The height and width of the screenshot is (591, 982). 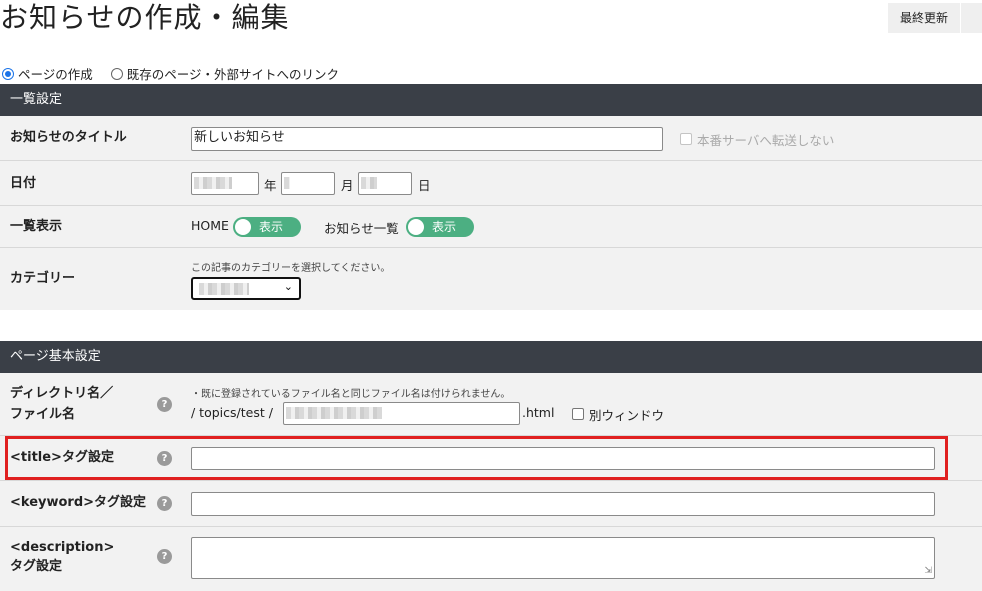 What do you see at coordinates (62, 547) in the screenshot?
I see `desc-label-line1: <description>` at bounding box center [62, 547].